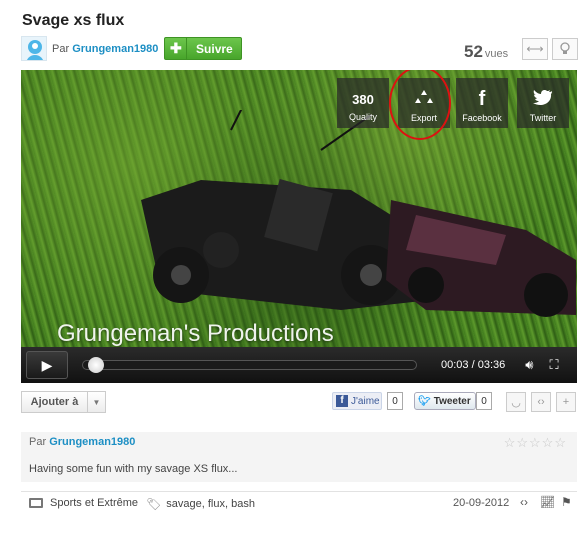 This screenshot has width=588, height=535. What do you see at coordinates (96, 402) in the screenshot?
I see `chevron-down-icon: ▼` at bounding box center [96, 402].